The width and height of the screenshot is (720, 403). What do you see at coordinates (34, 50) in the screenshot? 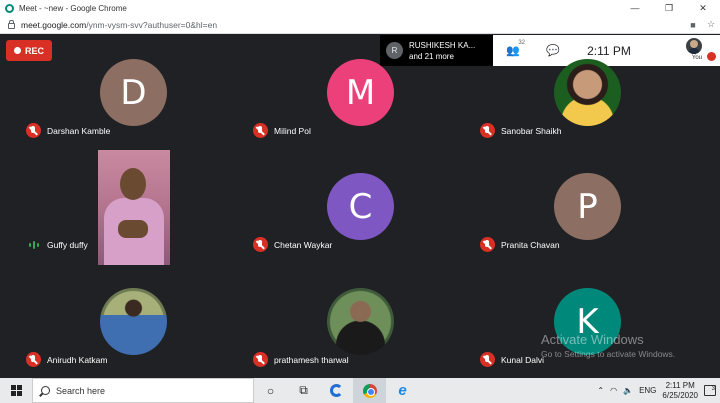
I see `recording-label: REC` at bounding box center [34, 50].